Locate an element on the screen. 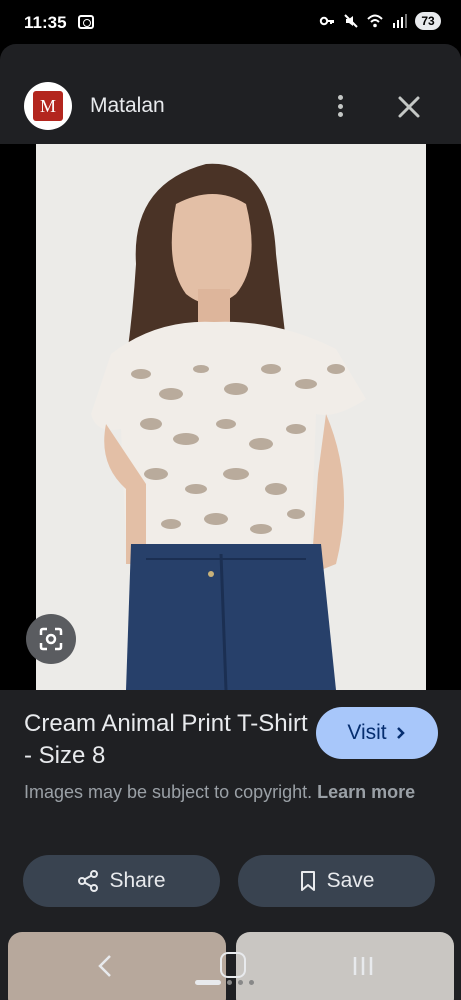 This screenshot has width=461, height=1000. copyright-text: Images may be subject to copyright. is located at coordinates (168, 792).